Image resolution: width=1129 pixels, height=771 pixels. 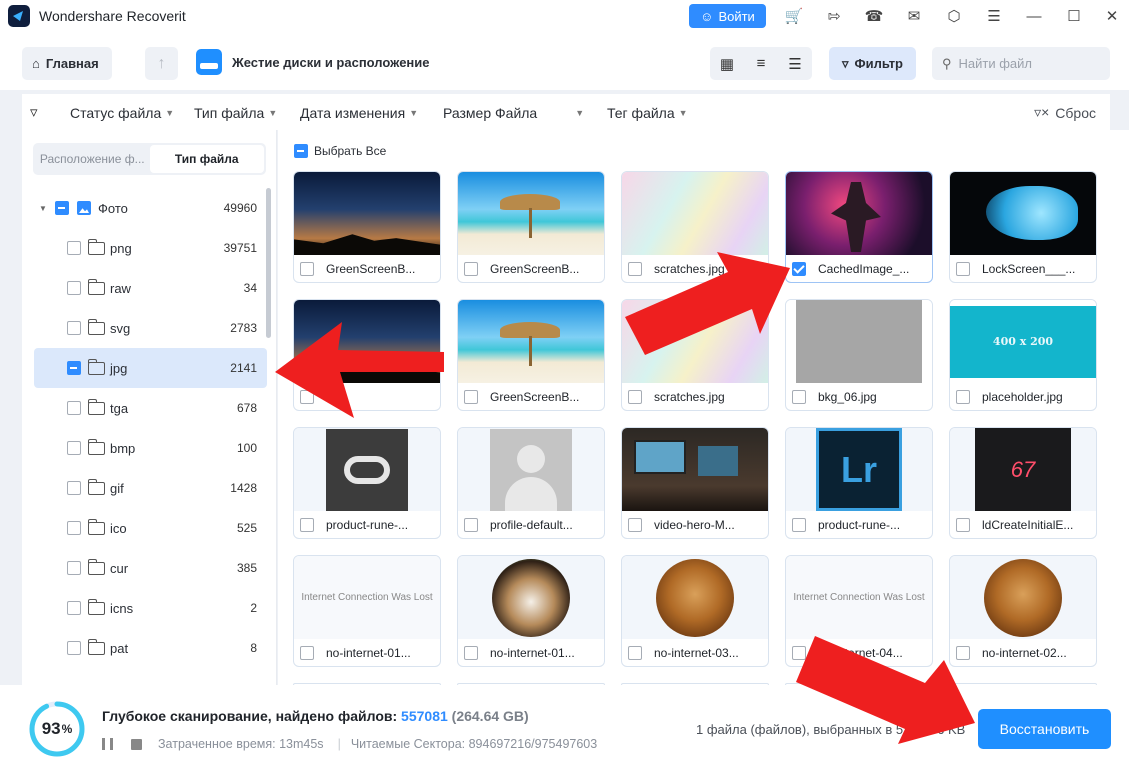 What do you see at coordinates (761, 63) in the screenshot?
I see `detail-view-icon: ≡` at bounding box center [761, 63].